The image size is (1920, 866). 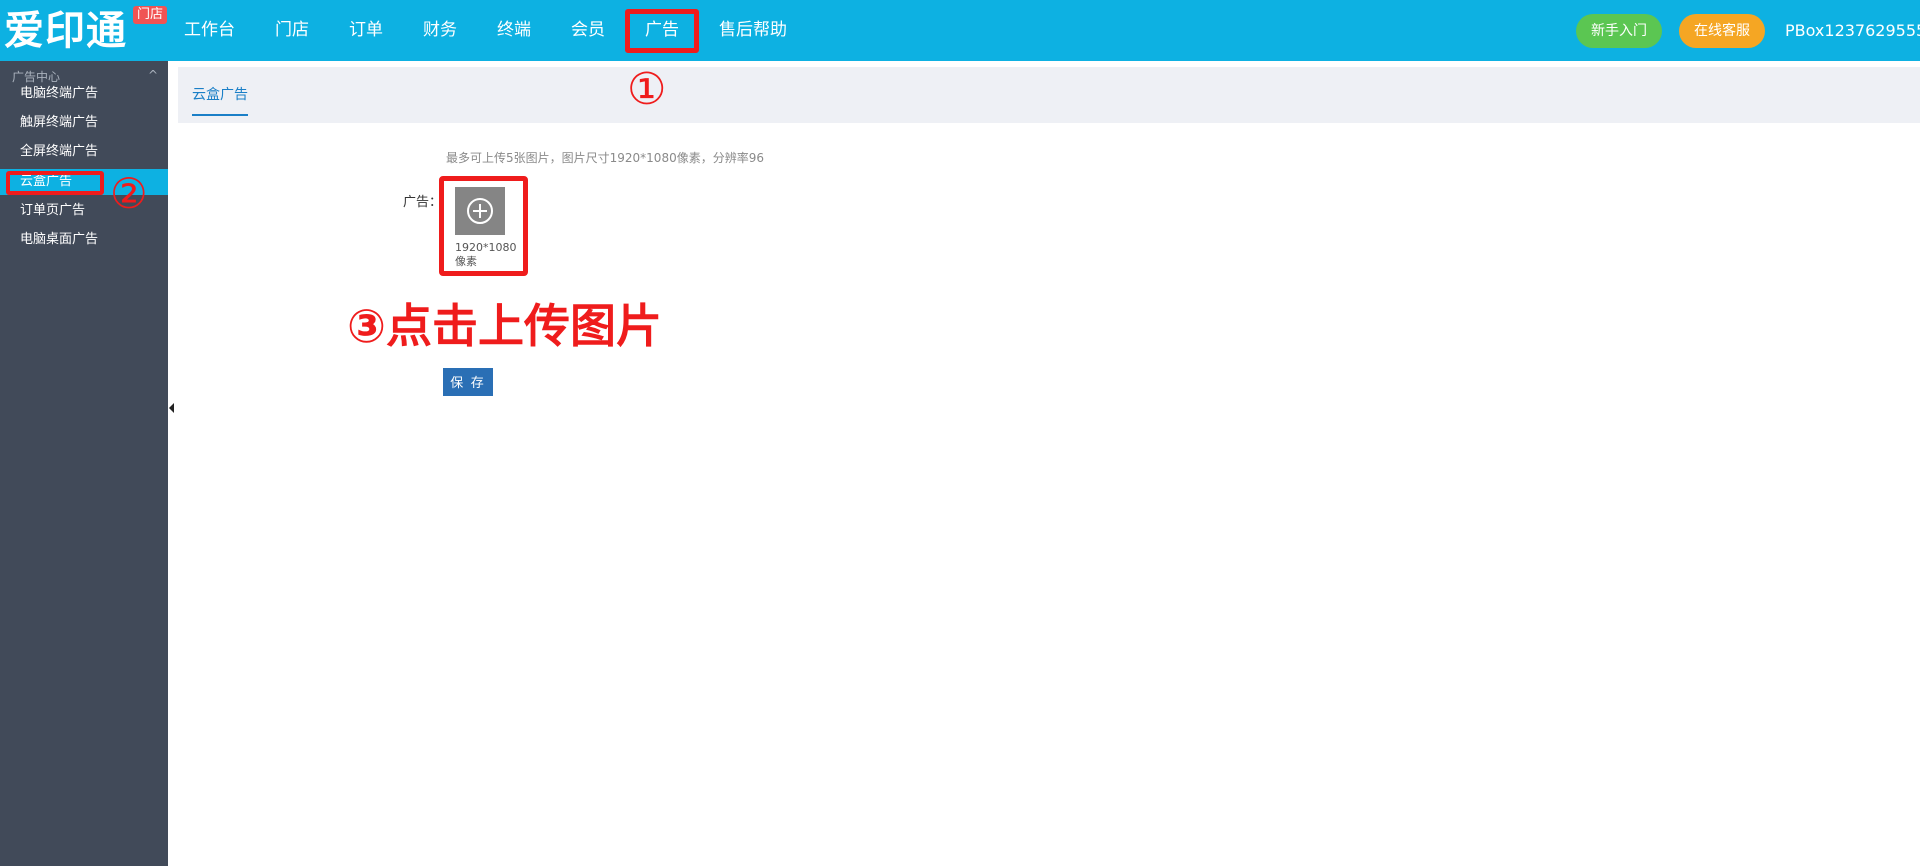 I want to click on username: PBox1237629555, so click(x=1852, y=30).